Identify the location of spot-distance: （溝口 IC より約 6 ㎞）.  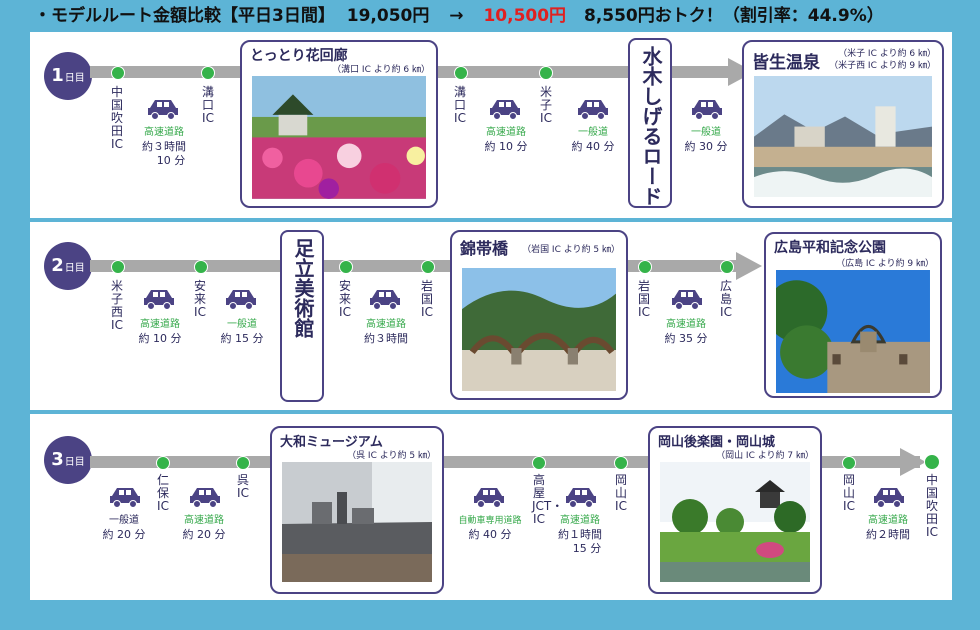
(381, 70).